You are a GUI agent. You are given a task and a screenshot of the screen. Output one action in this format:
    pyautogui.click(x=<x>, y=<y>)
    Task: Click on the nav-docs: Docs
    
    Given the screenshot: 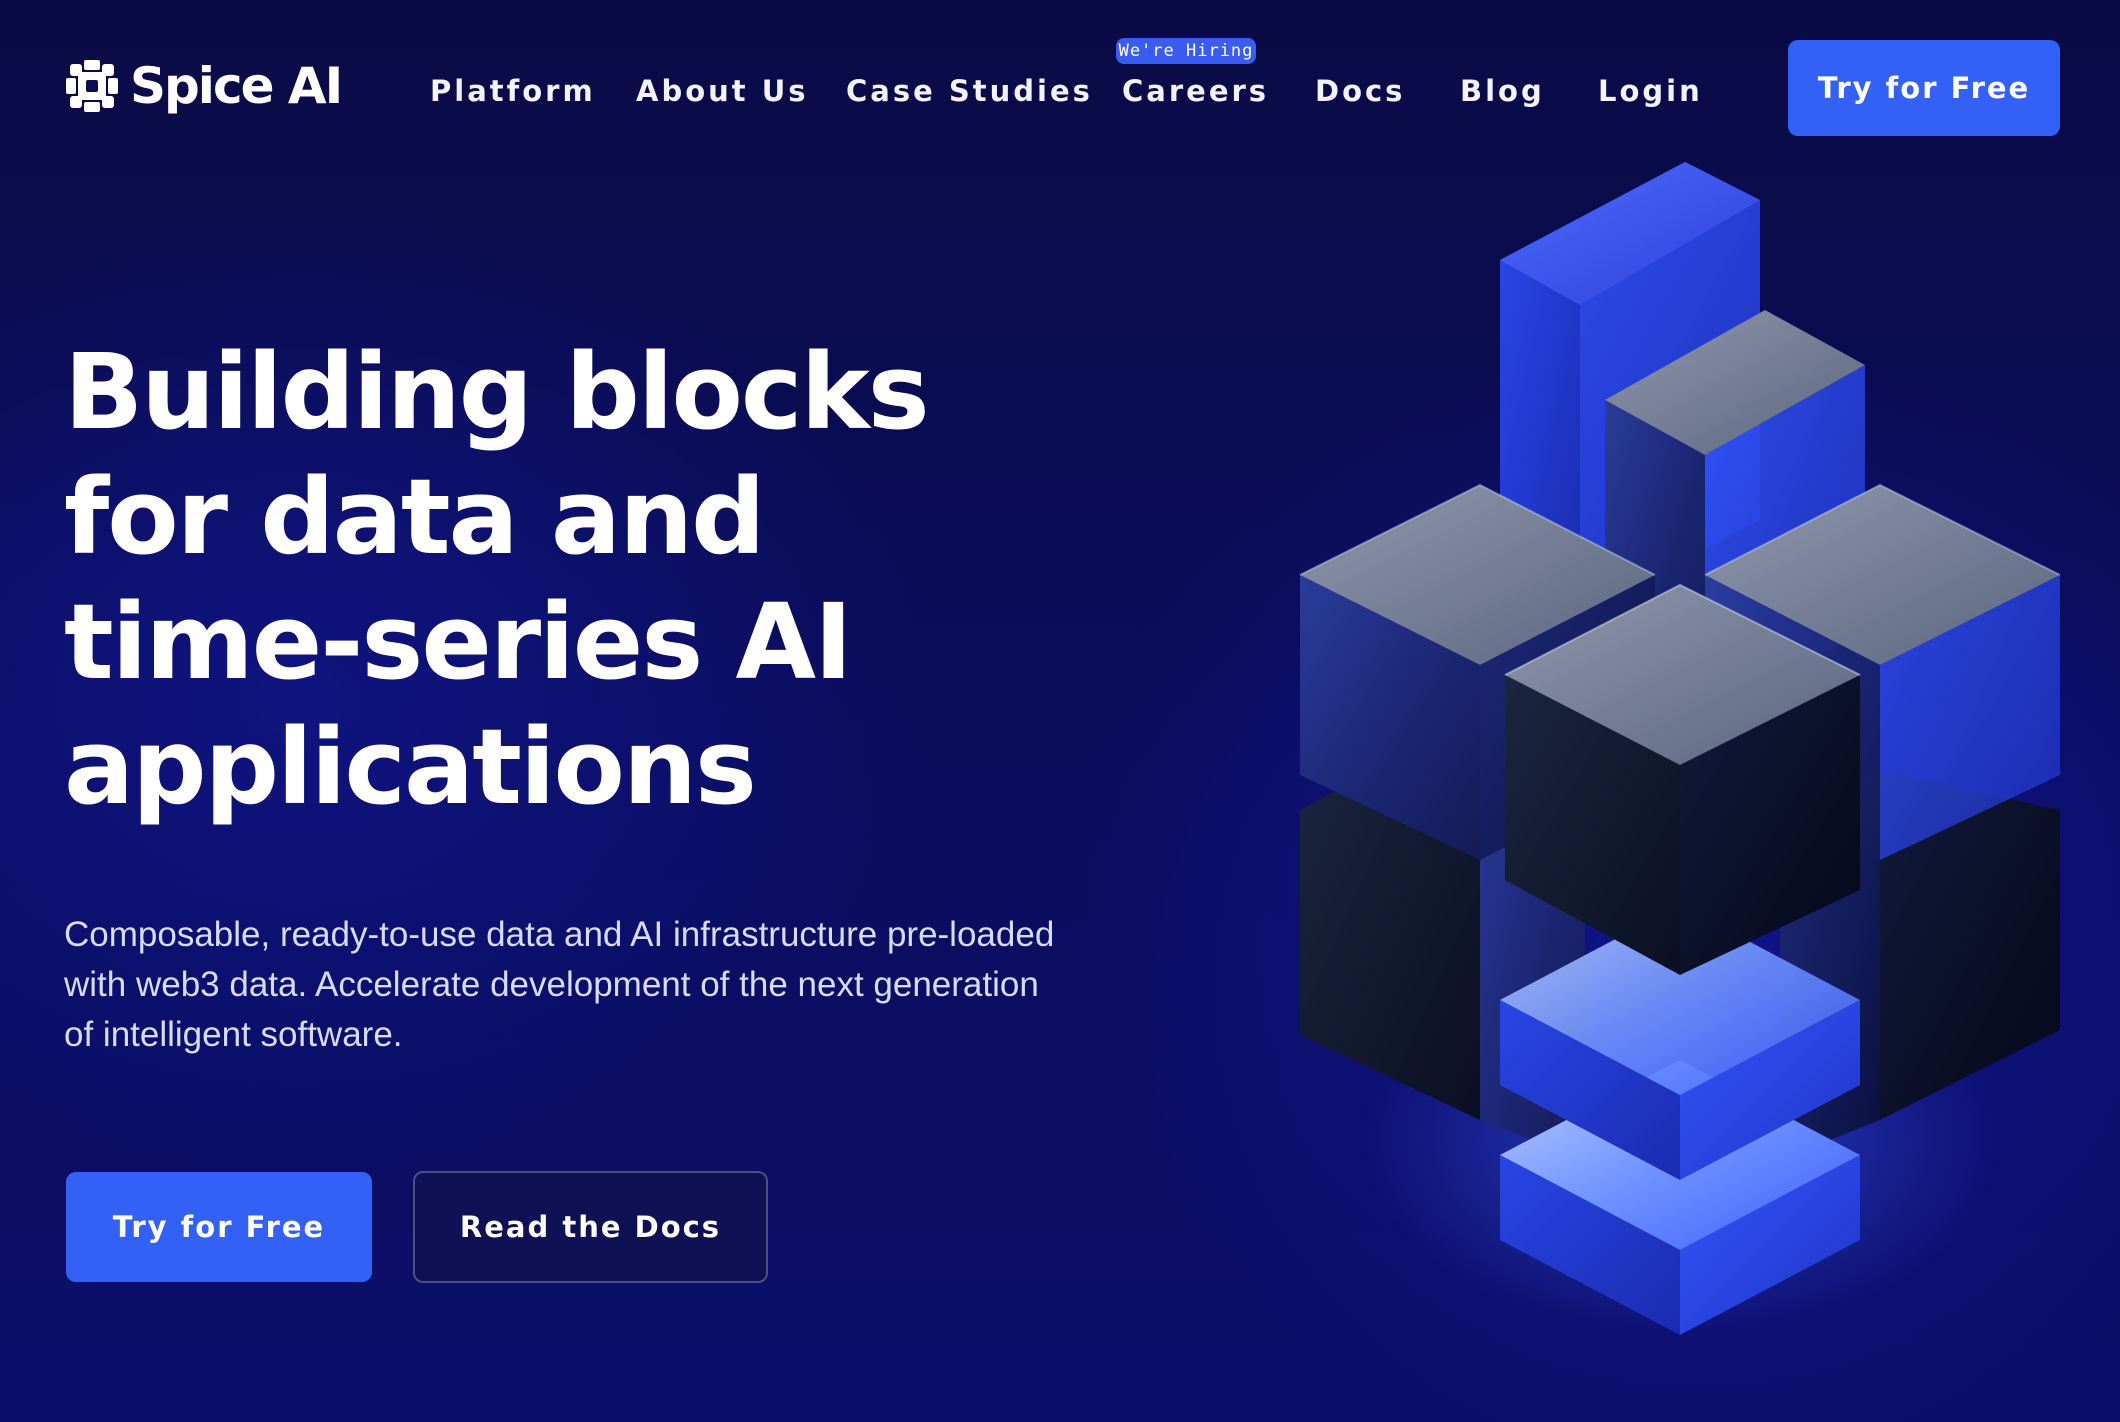 What is the action you would take?
    pyautogui.click(x=1360, y=91)
    